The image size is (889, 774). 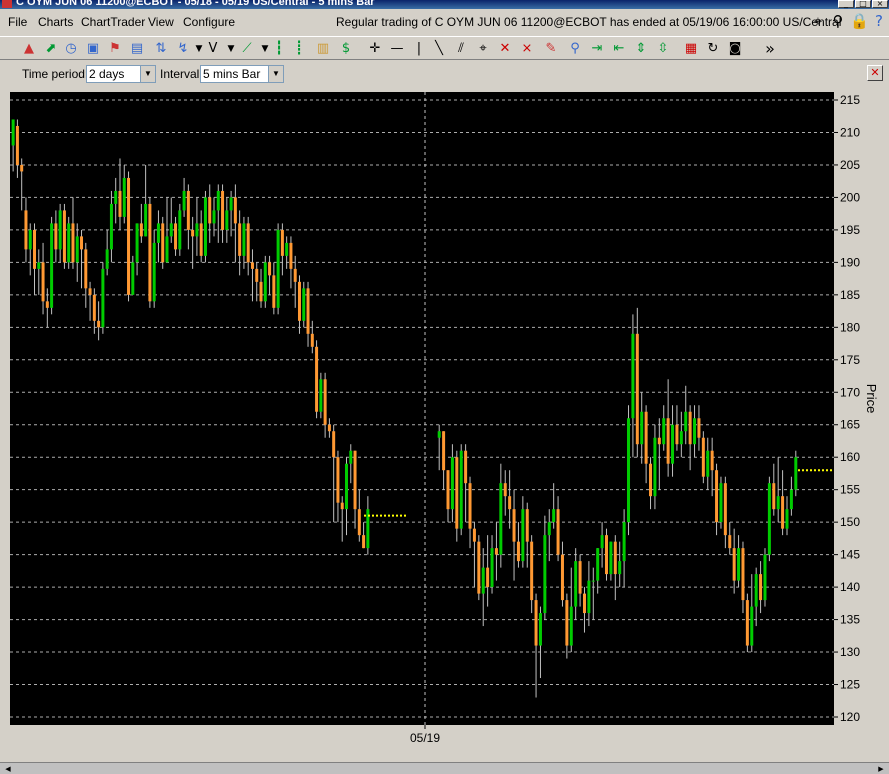 What do you see at coordinates (213, 49) in the screenshot?
I see `studies-icon: V` at bounding box center [213, 49].